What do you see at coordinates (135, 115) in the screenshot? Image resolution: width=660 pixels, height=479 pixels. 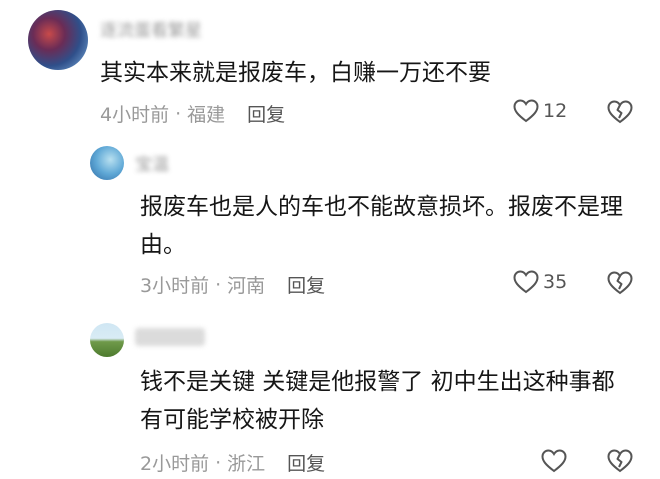 I see `timestamp: 4小时前` at bounding box center [135, 115].